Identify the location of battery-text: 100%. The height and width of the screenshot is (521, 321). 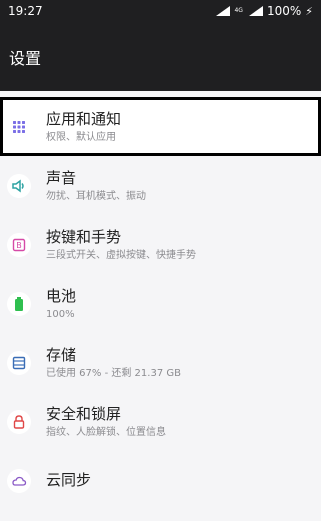
(284, 11).